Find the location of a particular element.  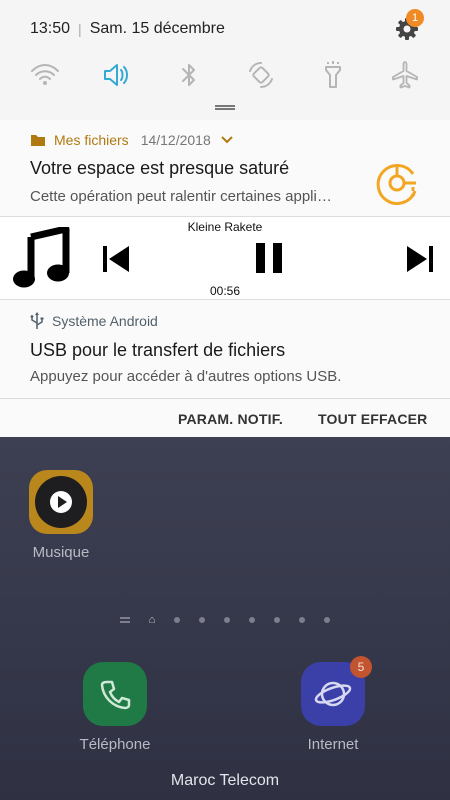

status-bar: 13:50 | Sam. 15 décembre is located at coordinates (228, 29).